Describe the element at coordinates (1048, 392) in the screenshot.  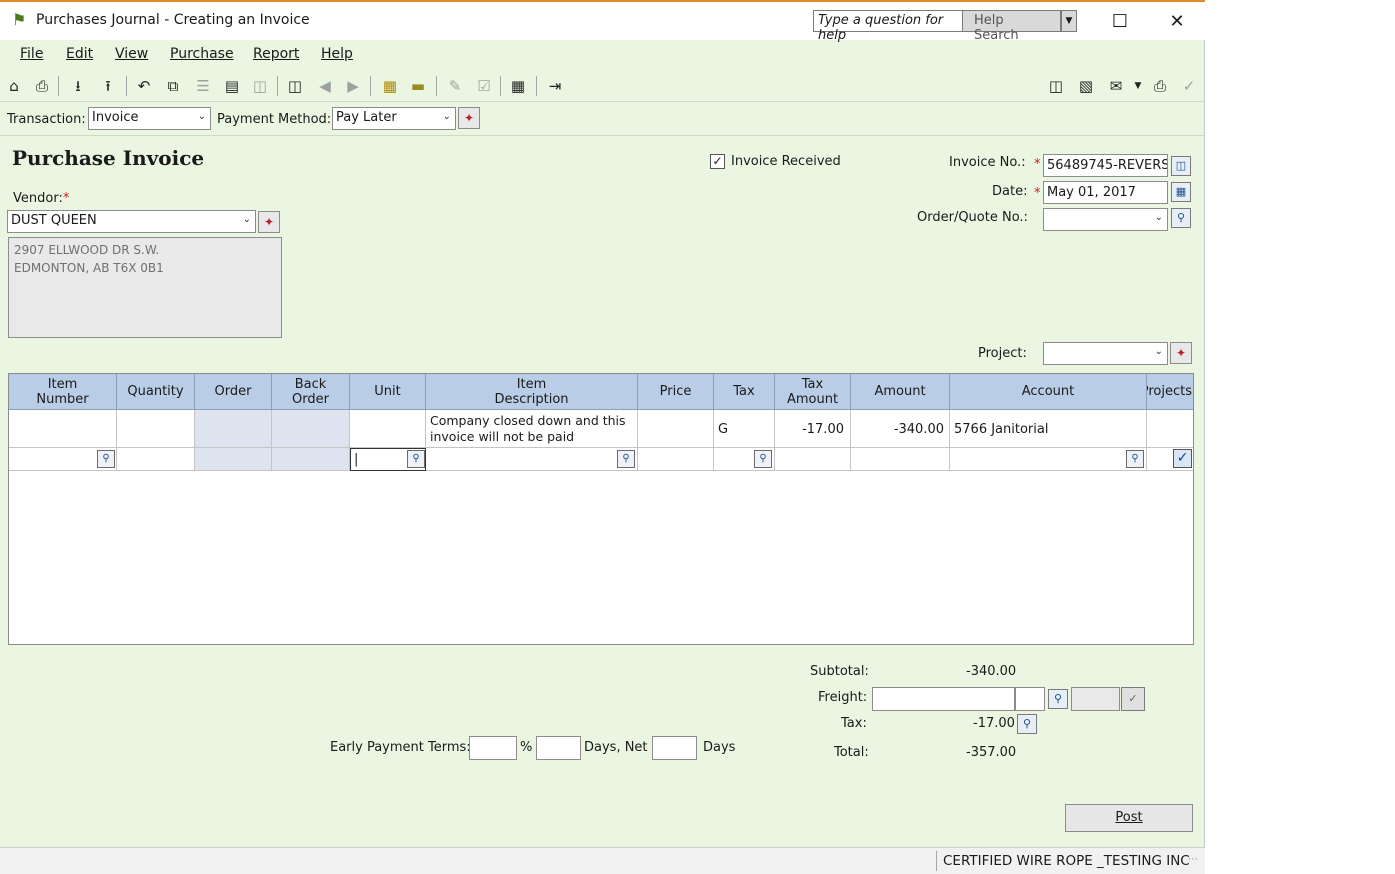
I see `column-header-account: Account` at that location.